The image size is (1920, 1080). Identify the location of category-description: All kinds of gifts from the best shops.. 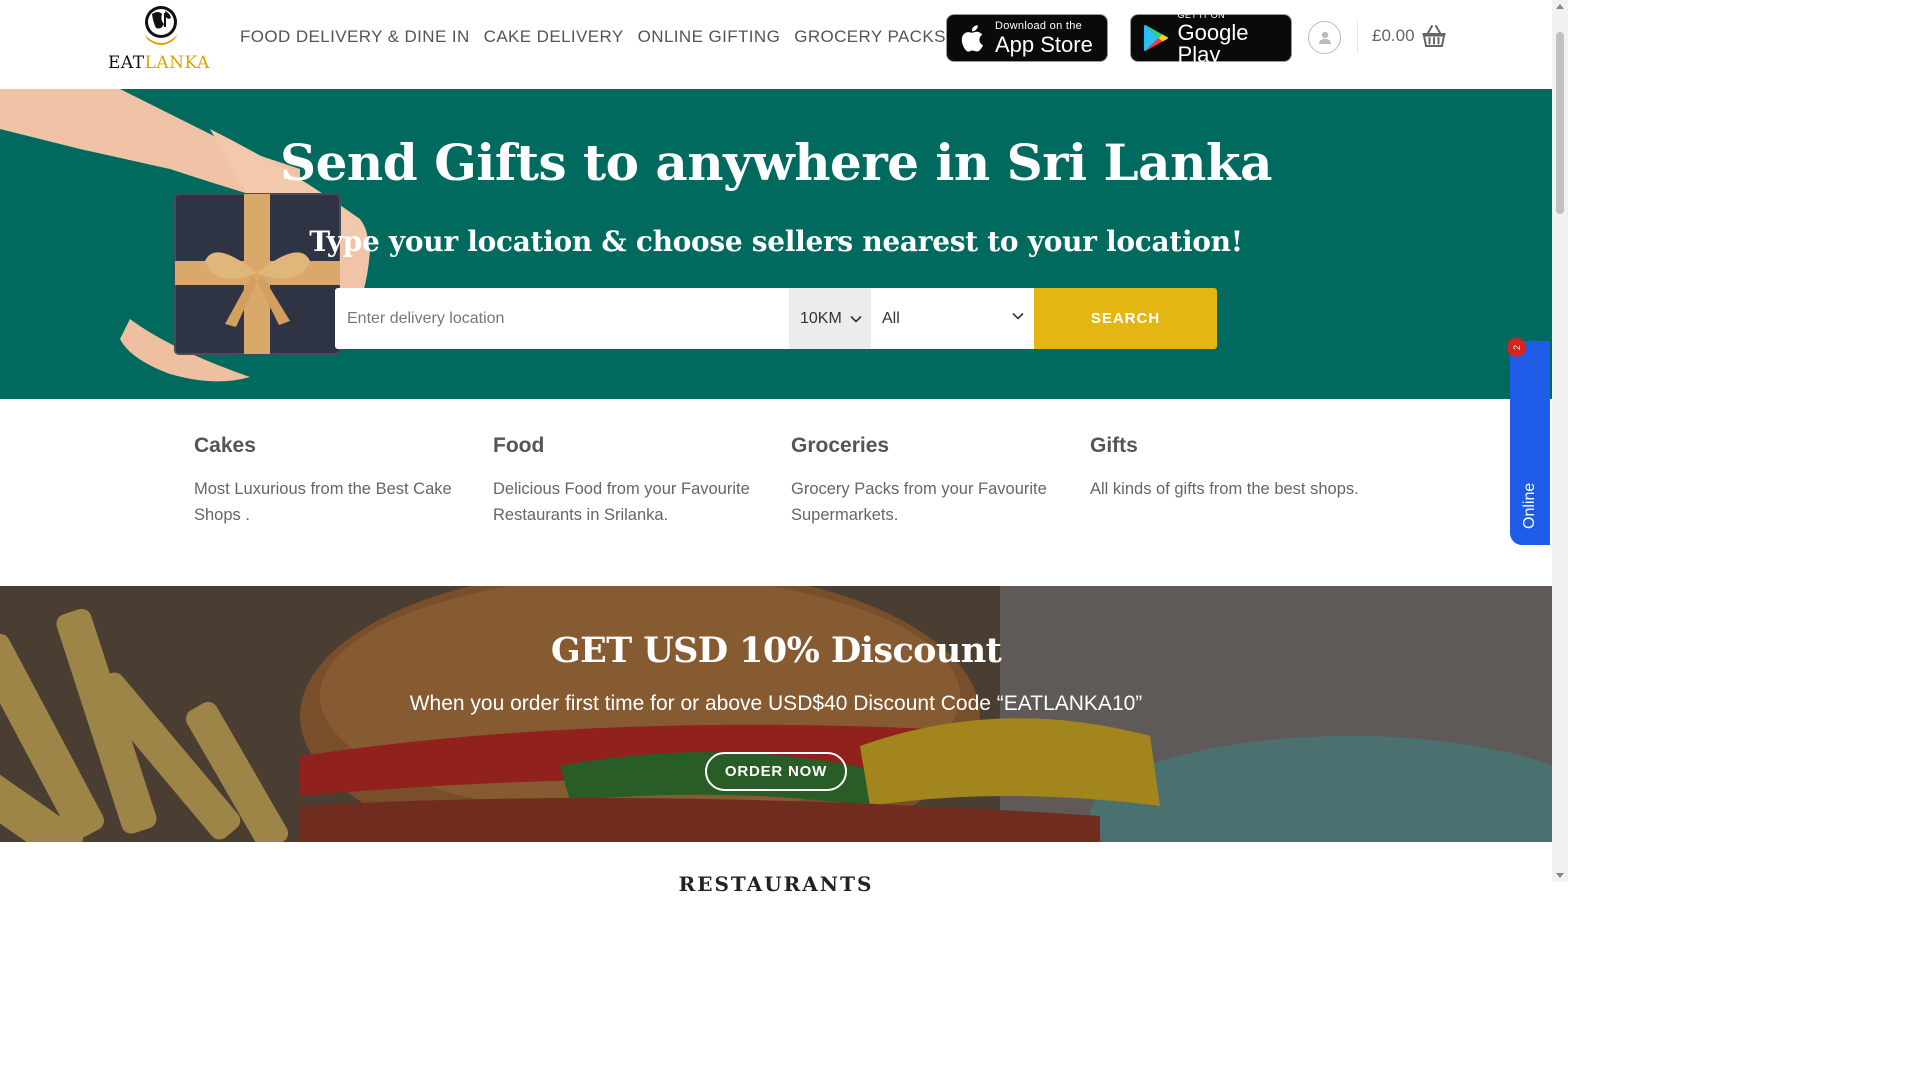
(1224, 489).